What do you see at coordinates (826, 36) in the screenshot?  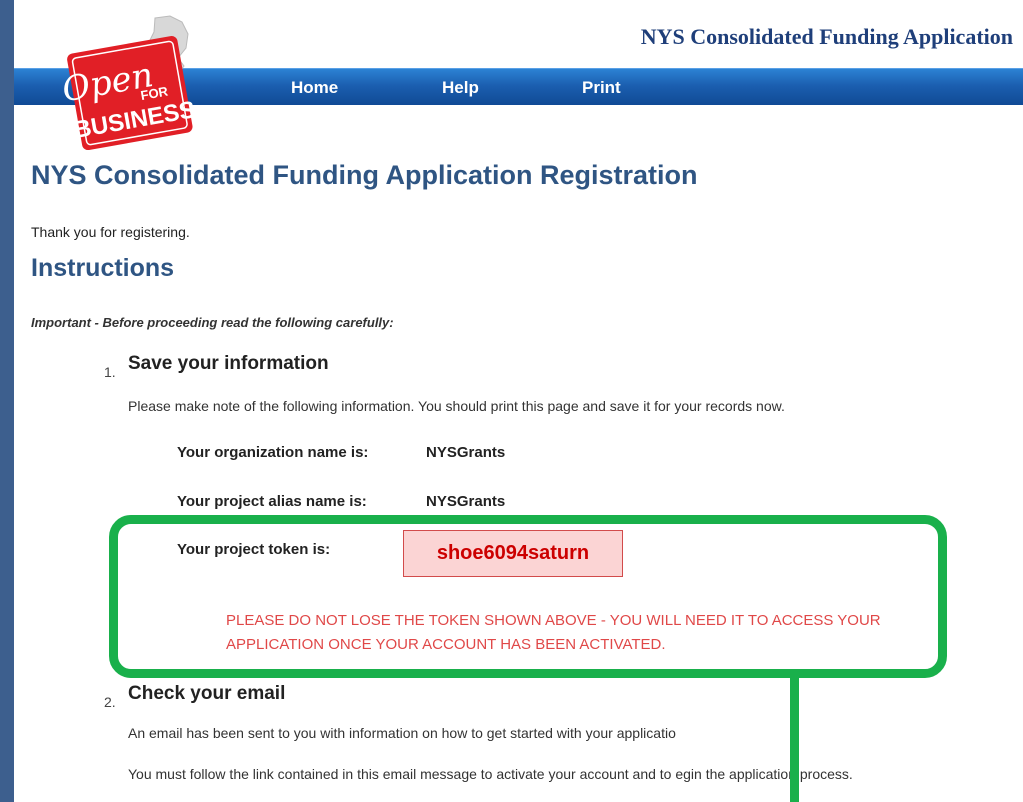 I see `site-title: NYS Consolidated Funding Application` at bounding box center [826, 36].